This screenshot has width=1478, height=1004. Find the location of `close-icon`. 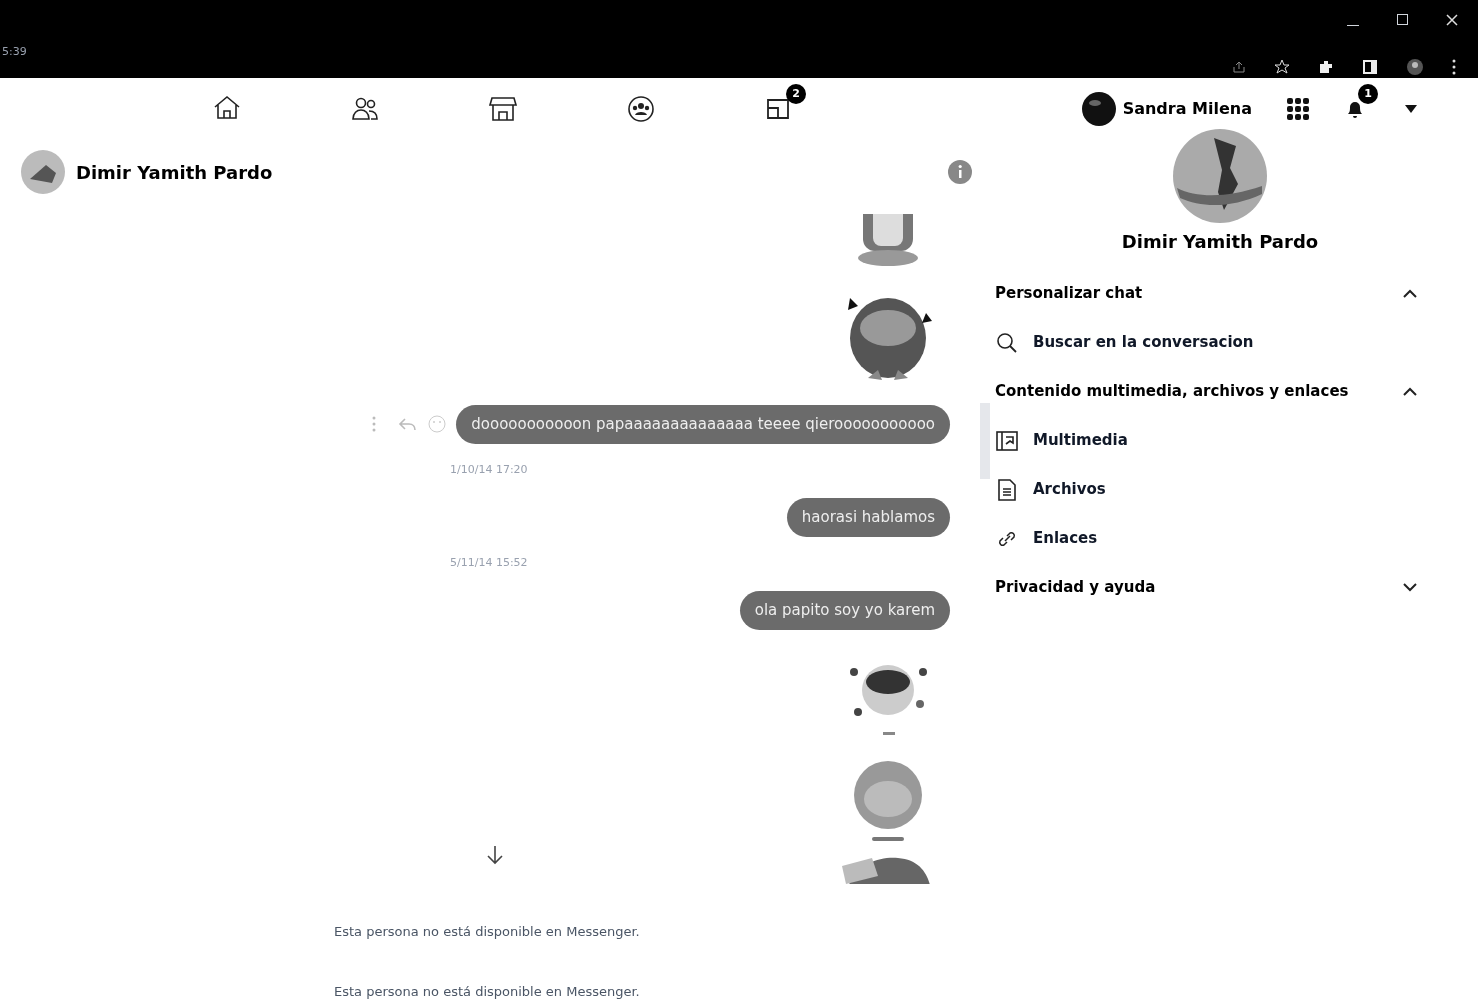

close-icon is located at coordinates (1452, 20).